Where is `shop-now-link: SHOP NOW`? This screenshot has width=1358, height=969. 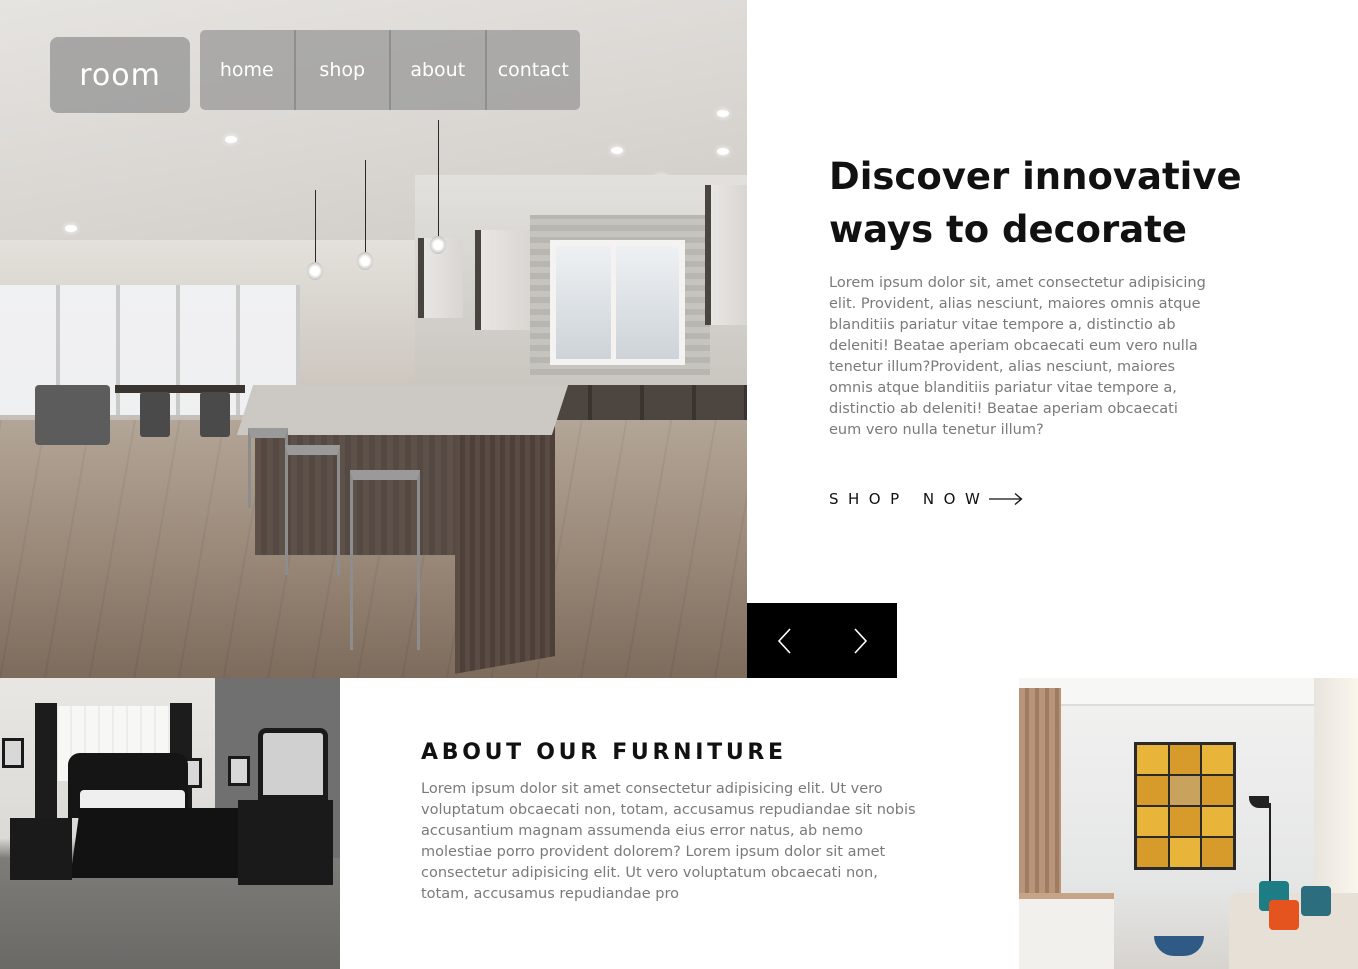 shop-now-link: SHOP NOW is located at coordinates (926, 499).